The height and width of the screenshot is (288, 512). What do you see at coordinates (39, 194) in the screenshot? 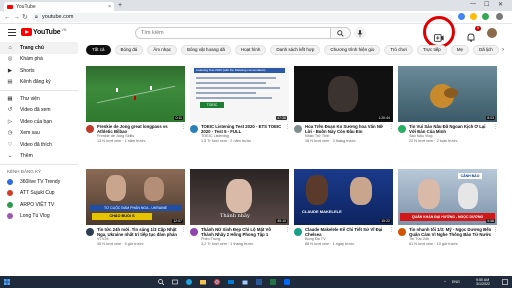
I see `sidebar-item-subscription: ATT Sujuki Cup` at bounding box center [39, 194].